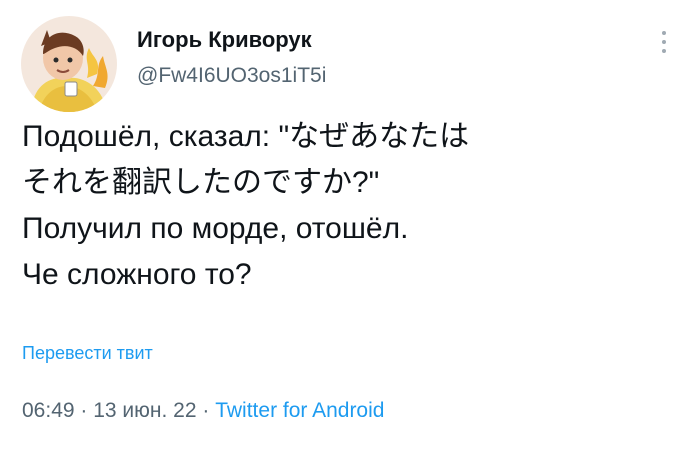 Image resolution: width=700 pixels, height=450 pixels. I want to click on user-name: Игорь Криворук, so click(224, 40).